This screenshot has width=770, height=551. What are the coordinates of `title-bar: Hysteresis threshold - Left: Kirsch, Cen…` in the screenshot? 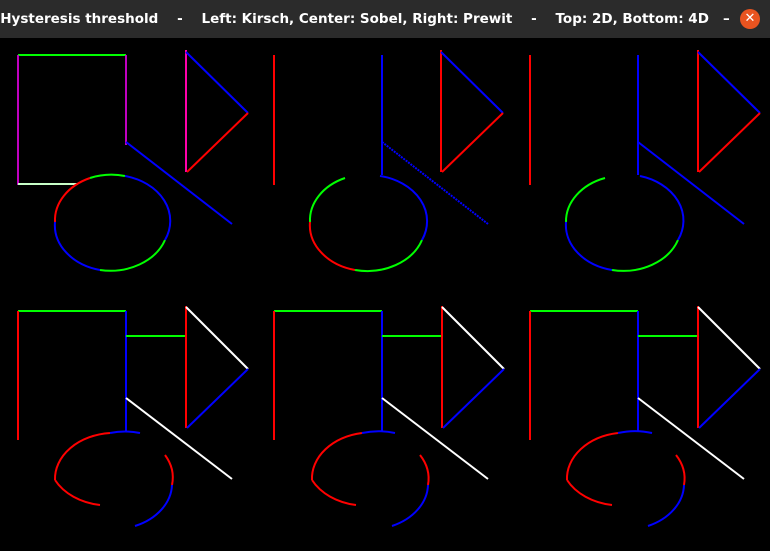 It's located at (385, 19).